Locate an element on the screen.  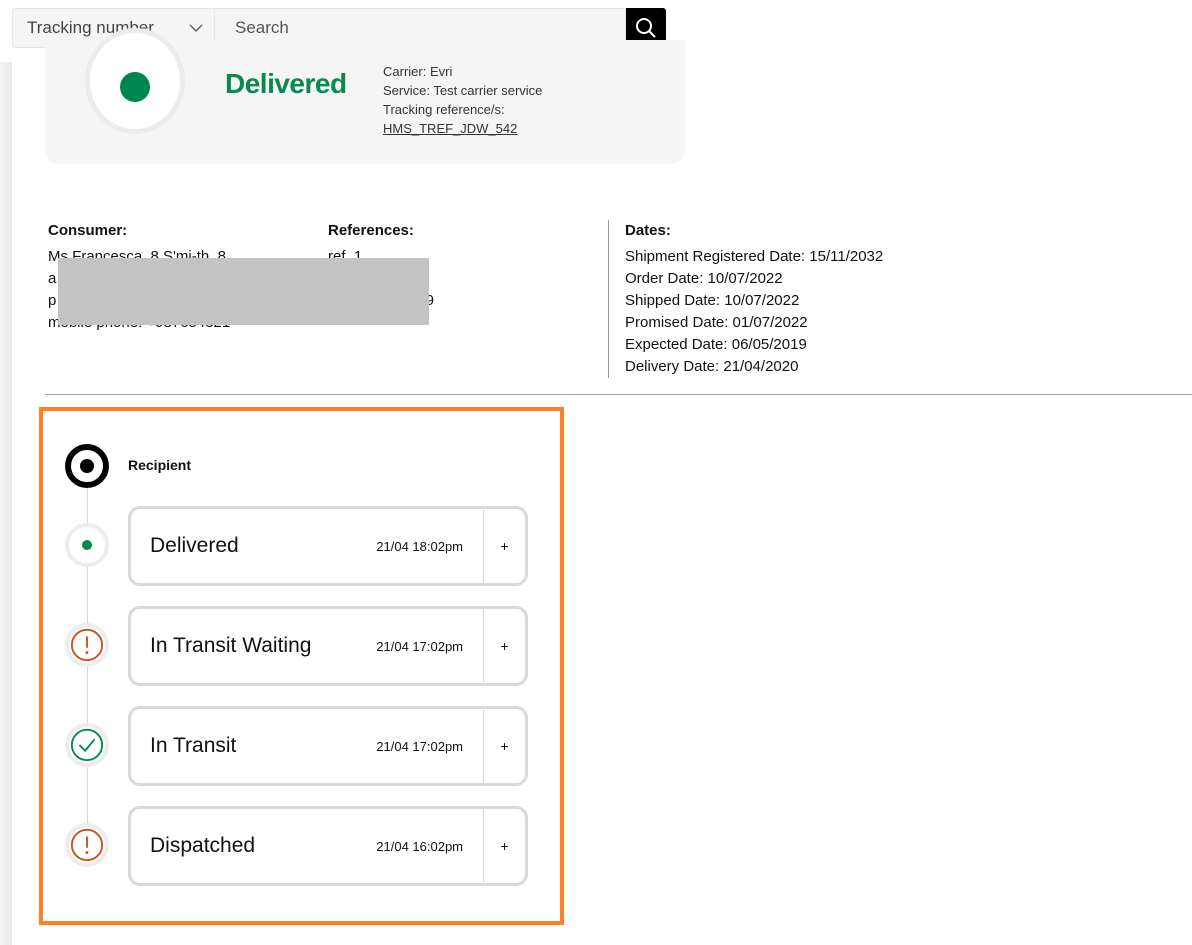
timeline-event: Delivered 21/04 18:02pm + is located at coordinates (328, 546).